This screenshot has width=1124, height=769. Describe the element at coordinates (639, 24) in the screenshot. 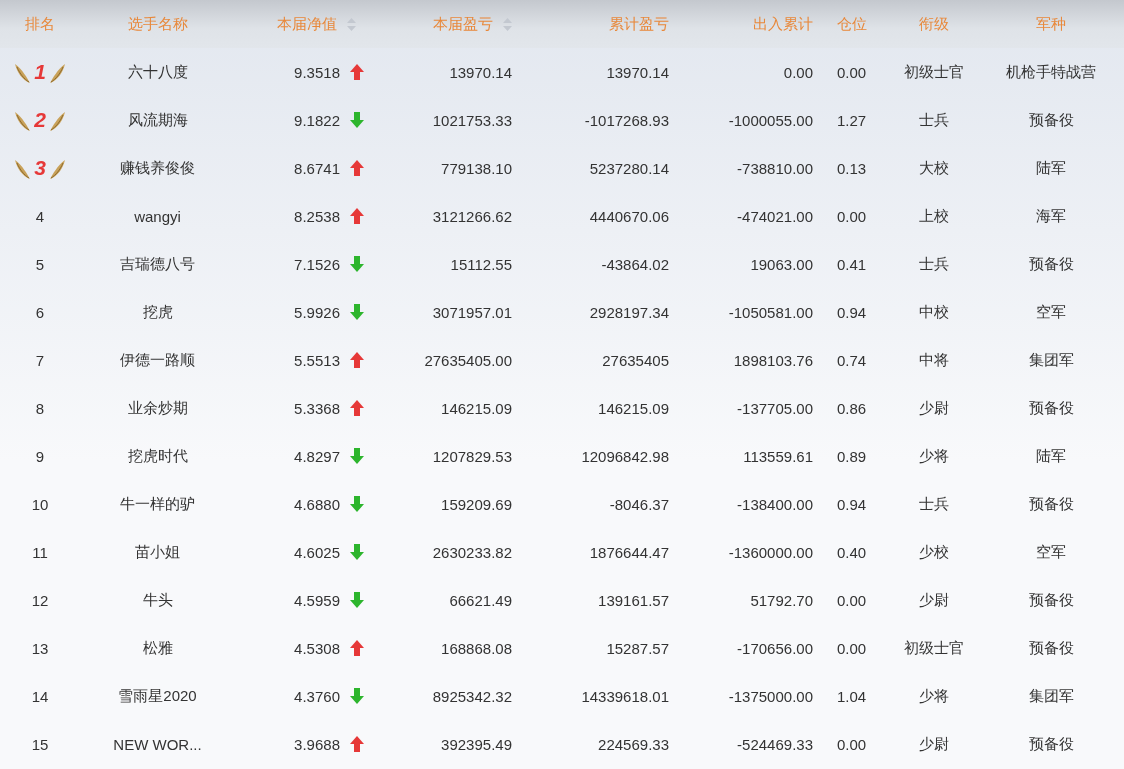

I see `column-header: 累计盈亏` at that location.